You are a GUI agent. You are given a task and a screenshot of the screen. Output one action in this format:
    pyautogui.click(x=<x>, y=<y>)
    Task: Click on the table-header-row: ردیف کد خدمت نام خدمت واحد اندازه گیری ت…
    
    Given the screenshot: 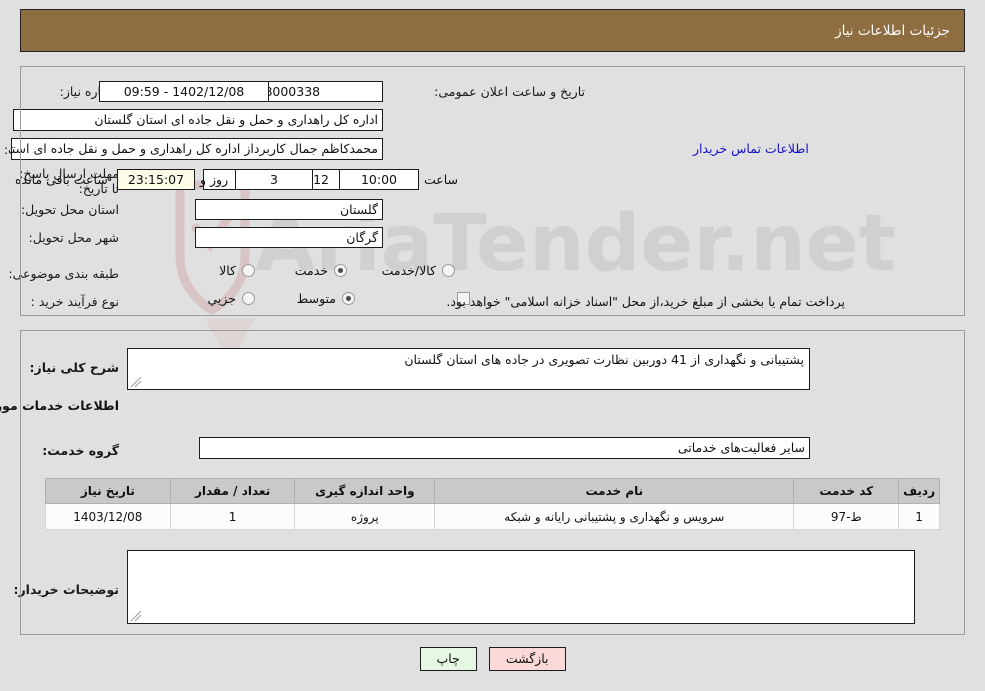 What is the action you would take?
    pyautogui.click(x=492, y=491)
    